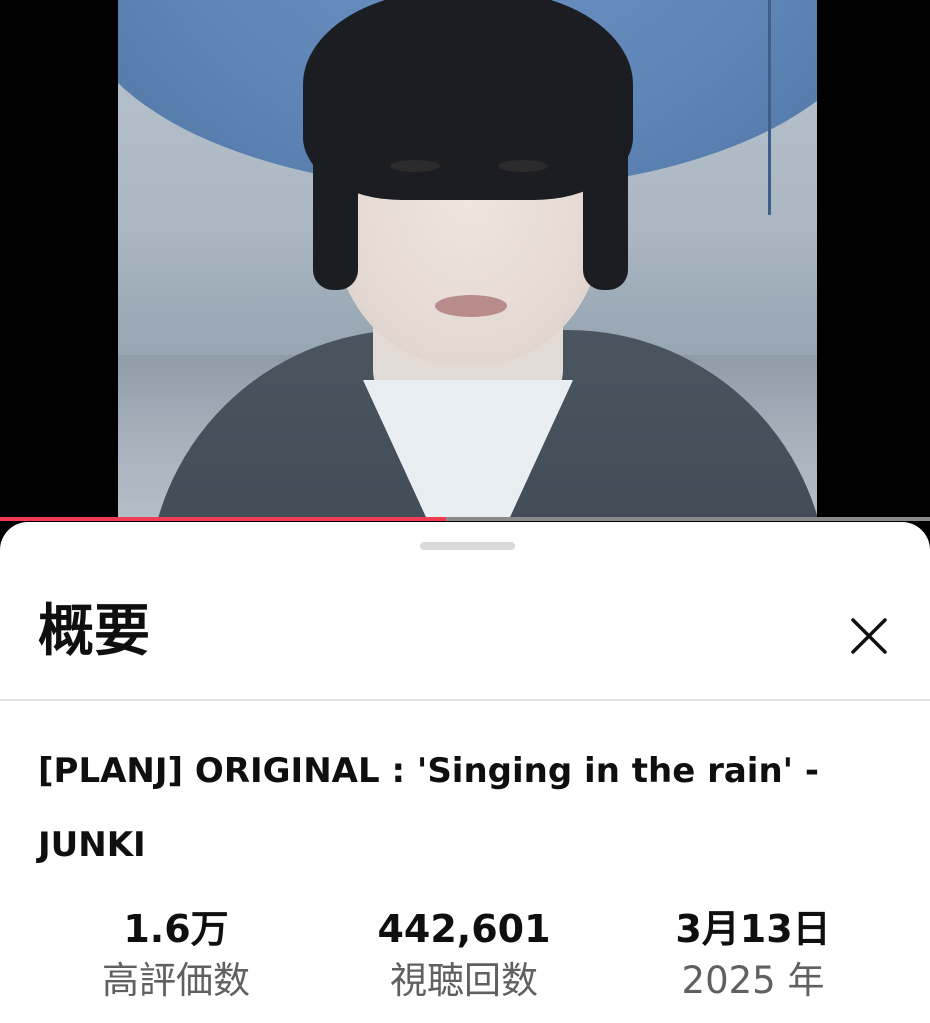  Describe the element at coordinates (467, 546) in the screenshot. I see `drag-handle` at that location.